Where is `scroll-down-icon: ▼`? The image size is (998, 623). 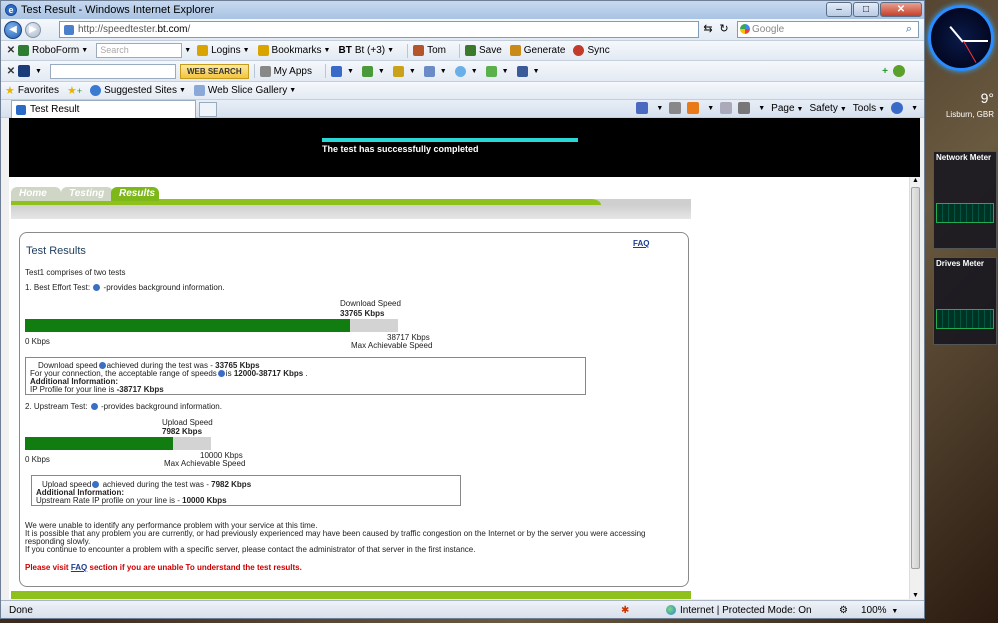
scroll-down-icon: ▼ is located at coordinates (915, 595).